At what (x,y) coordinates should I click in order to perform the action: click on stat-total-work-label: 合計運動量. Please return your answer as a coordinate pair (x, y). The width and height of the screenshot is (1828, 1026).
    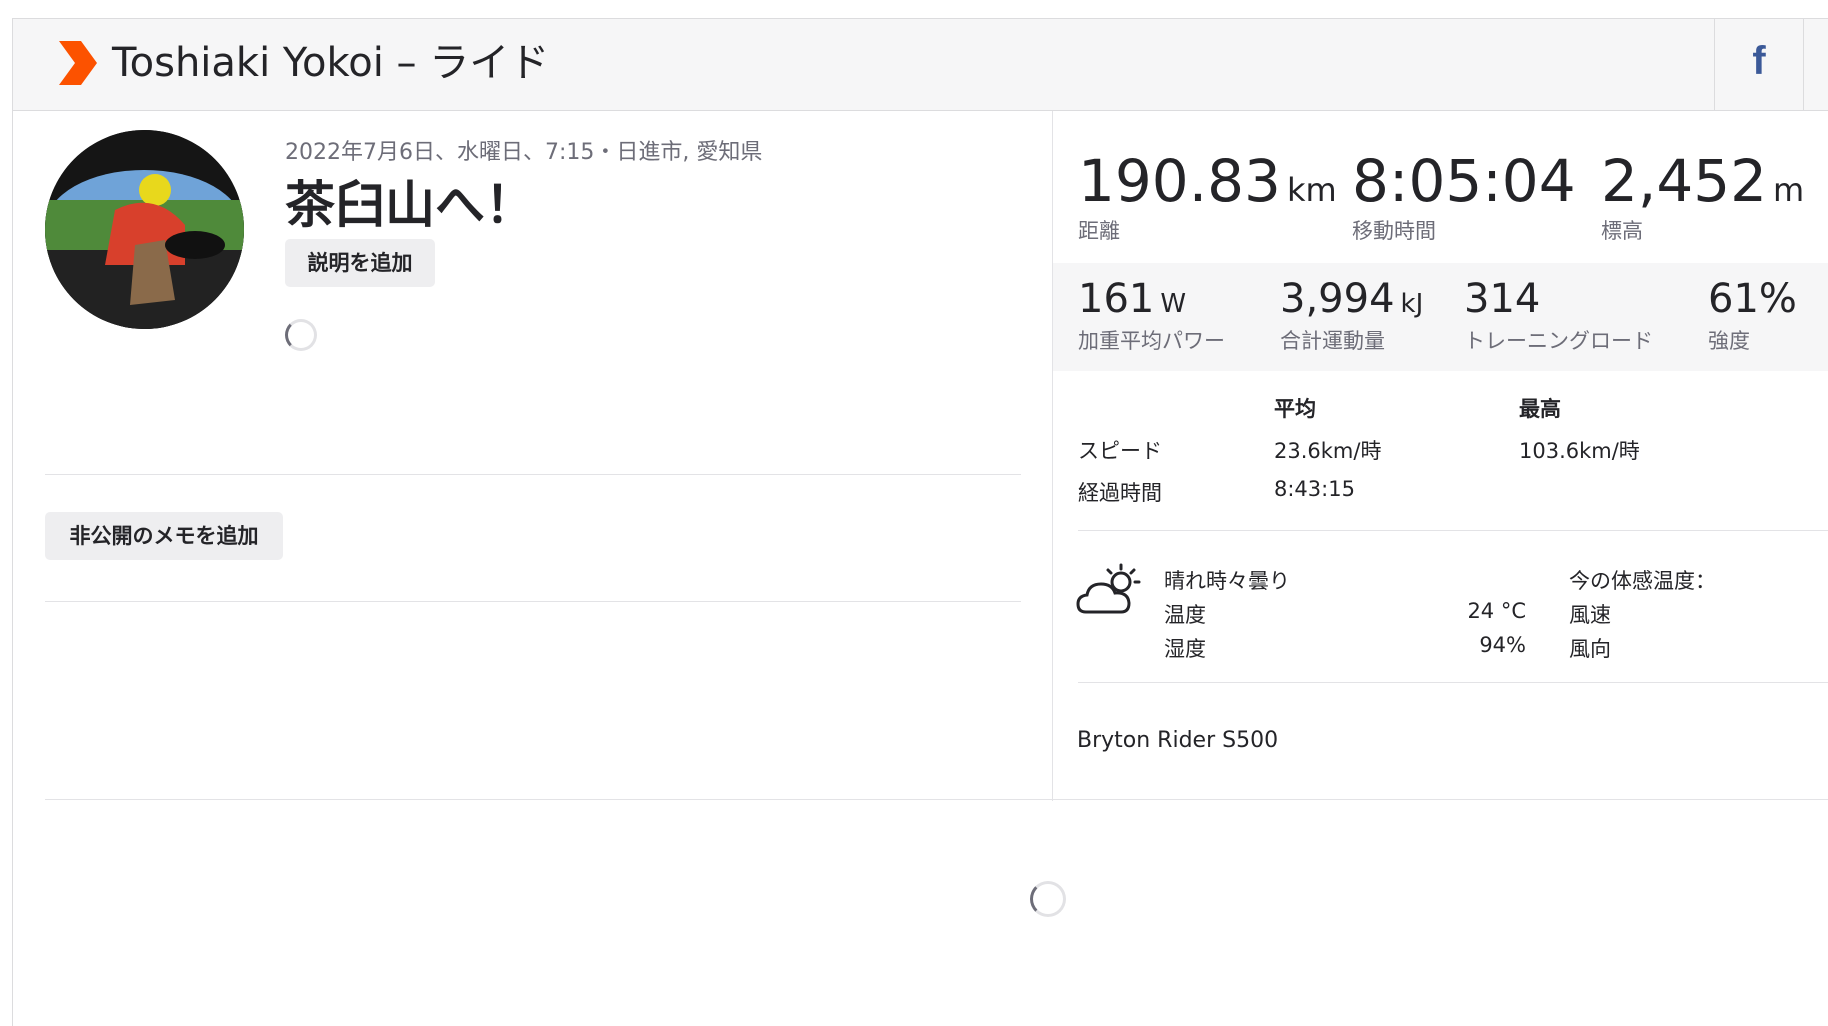
    Looking at the image, I should click on (1332, 341).